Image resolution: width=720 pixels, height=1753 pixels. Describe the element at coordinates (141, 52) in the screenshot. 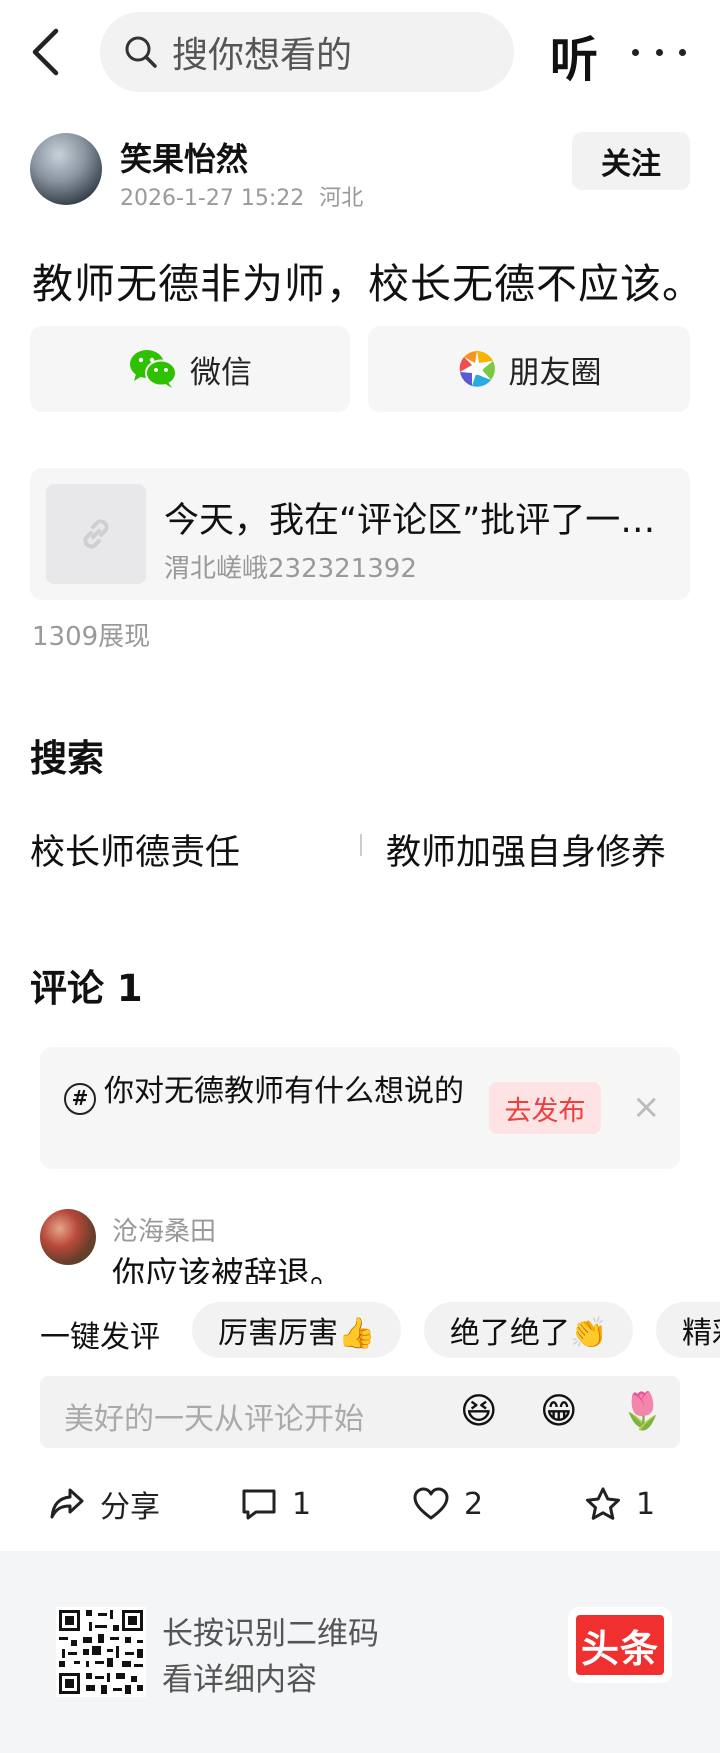

I see `search-icon` at that location.